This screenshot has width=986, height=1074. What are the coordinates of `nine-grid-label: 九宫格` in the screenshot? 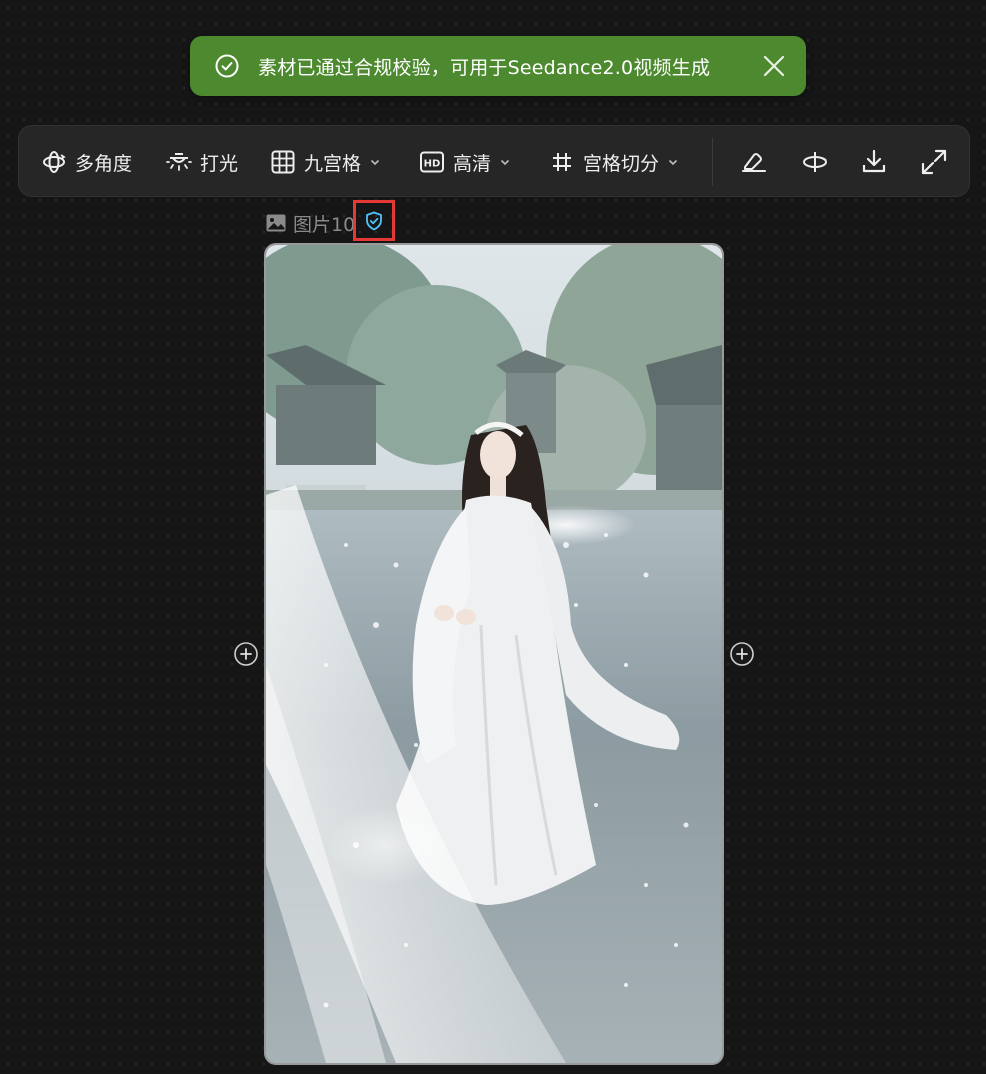 It's located at (333, 163).